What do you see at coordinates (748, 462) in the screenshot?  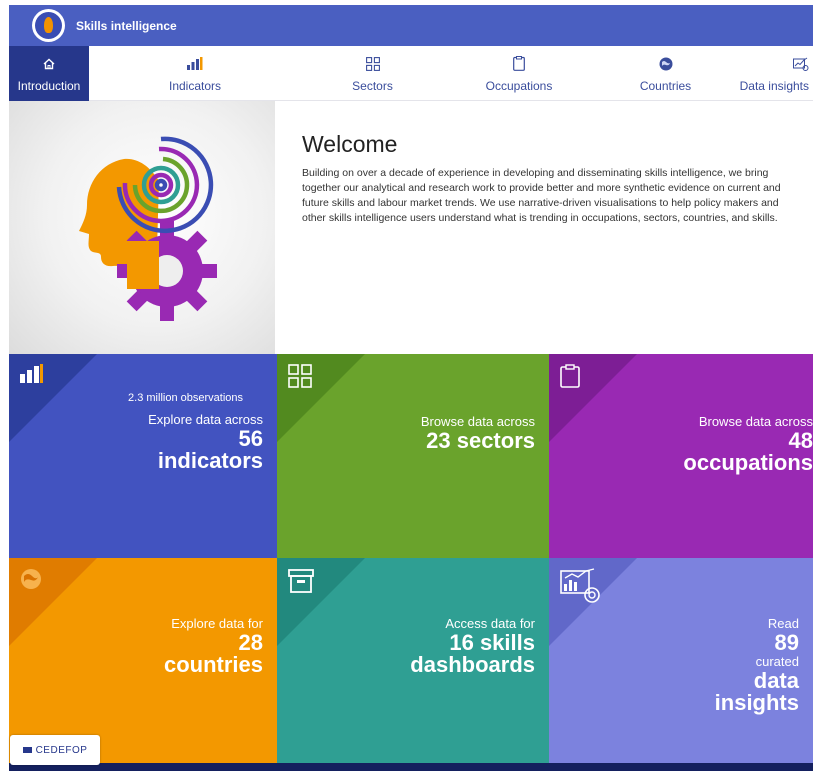 I see `tile-noun: occupations` at bounding box center [748, 462].